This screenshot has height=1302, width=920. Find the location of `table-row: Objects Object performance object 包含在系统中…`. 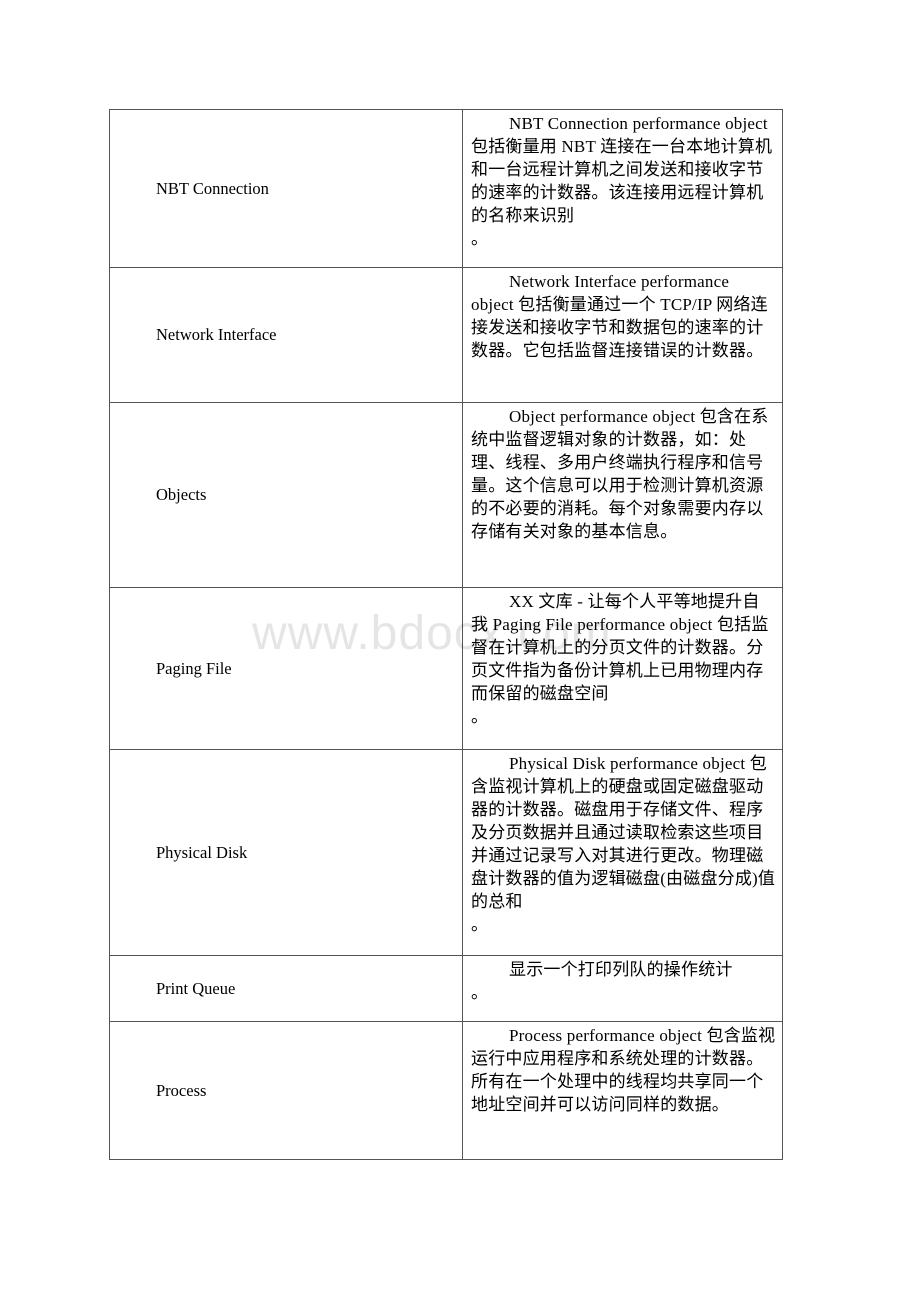

table-row: Objects Object performance object 包含在系统中… is located at coordinates (446, 495).